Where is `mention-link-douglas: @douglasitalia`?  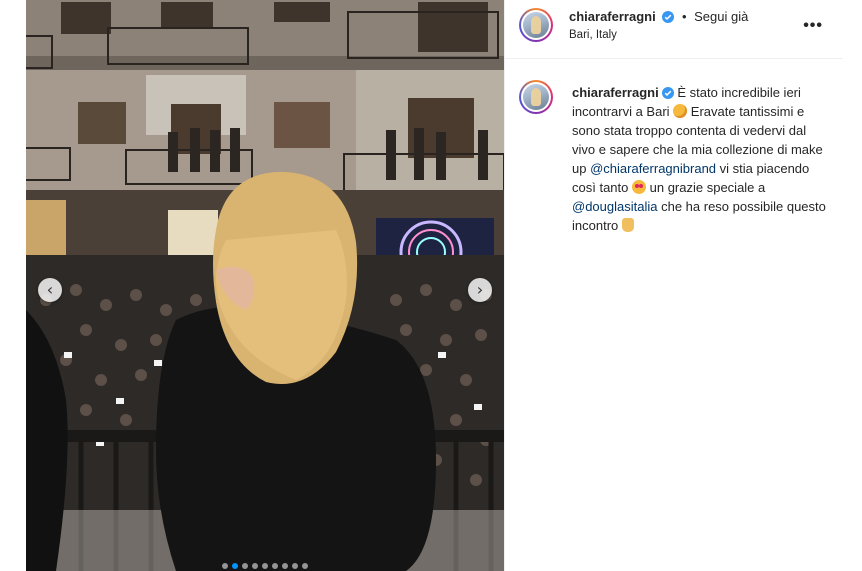
mention-link-douglas: @douglasitalia is located at coordinates (614, 206).